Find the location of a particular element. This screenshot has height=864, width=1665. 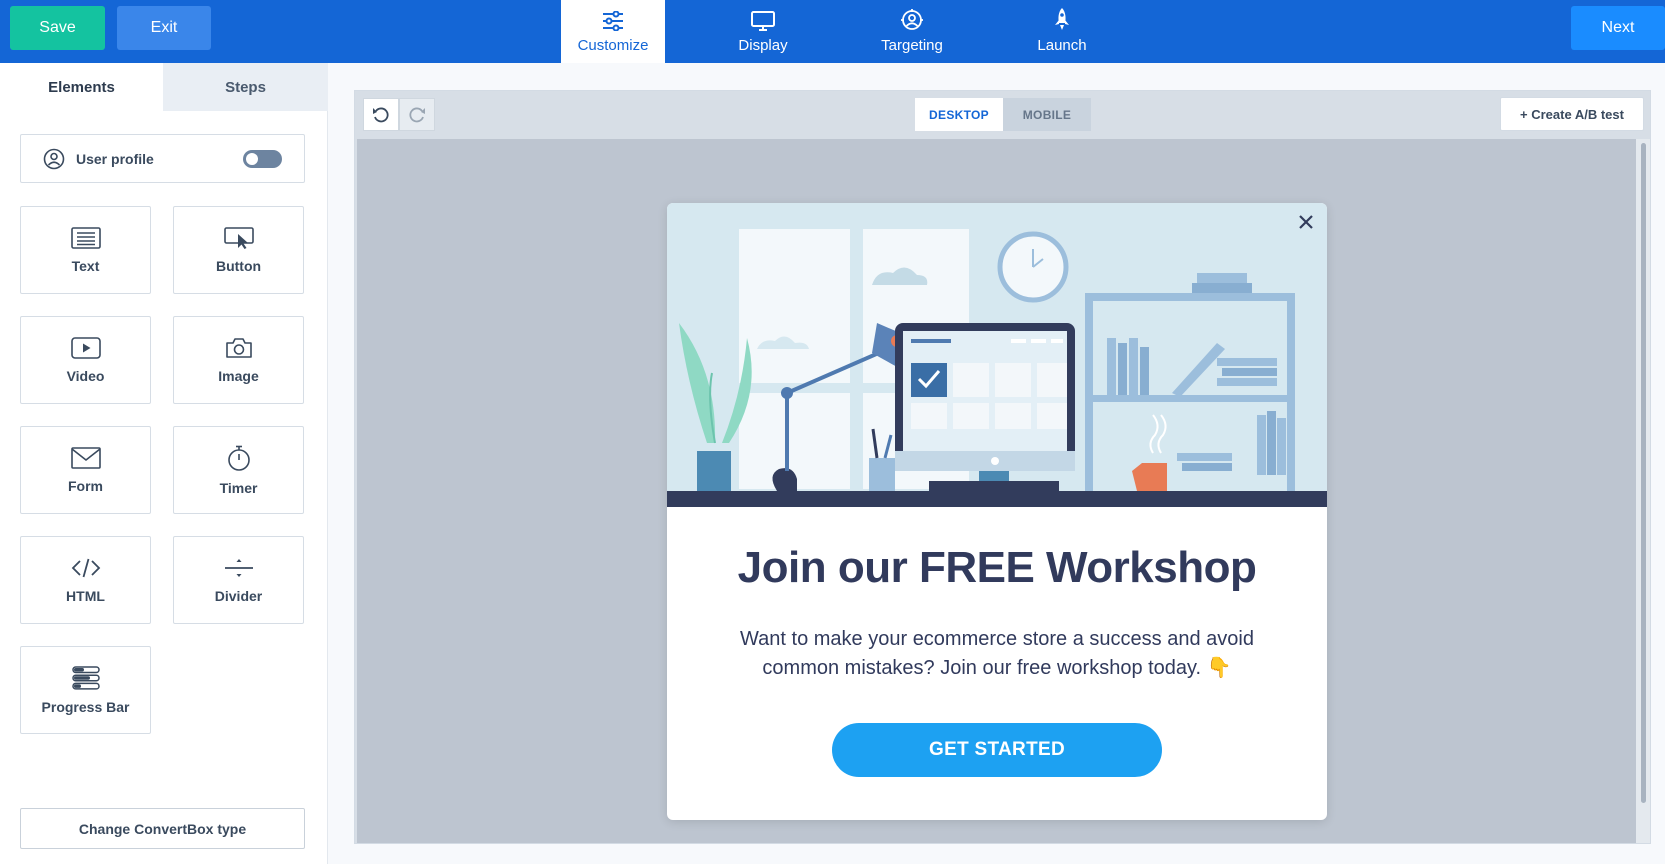

element-label: Image is located at coordinates (238, 375).